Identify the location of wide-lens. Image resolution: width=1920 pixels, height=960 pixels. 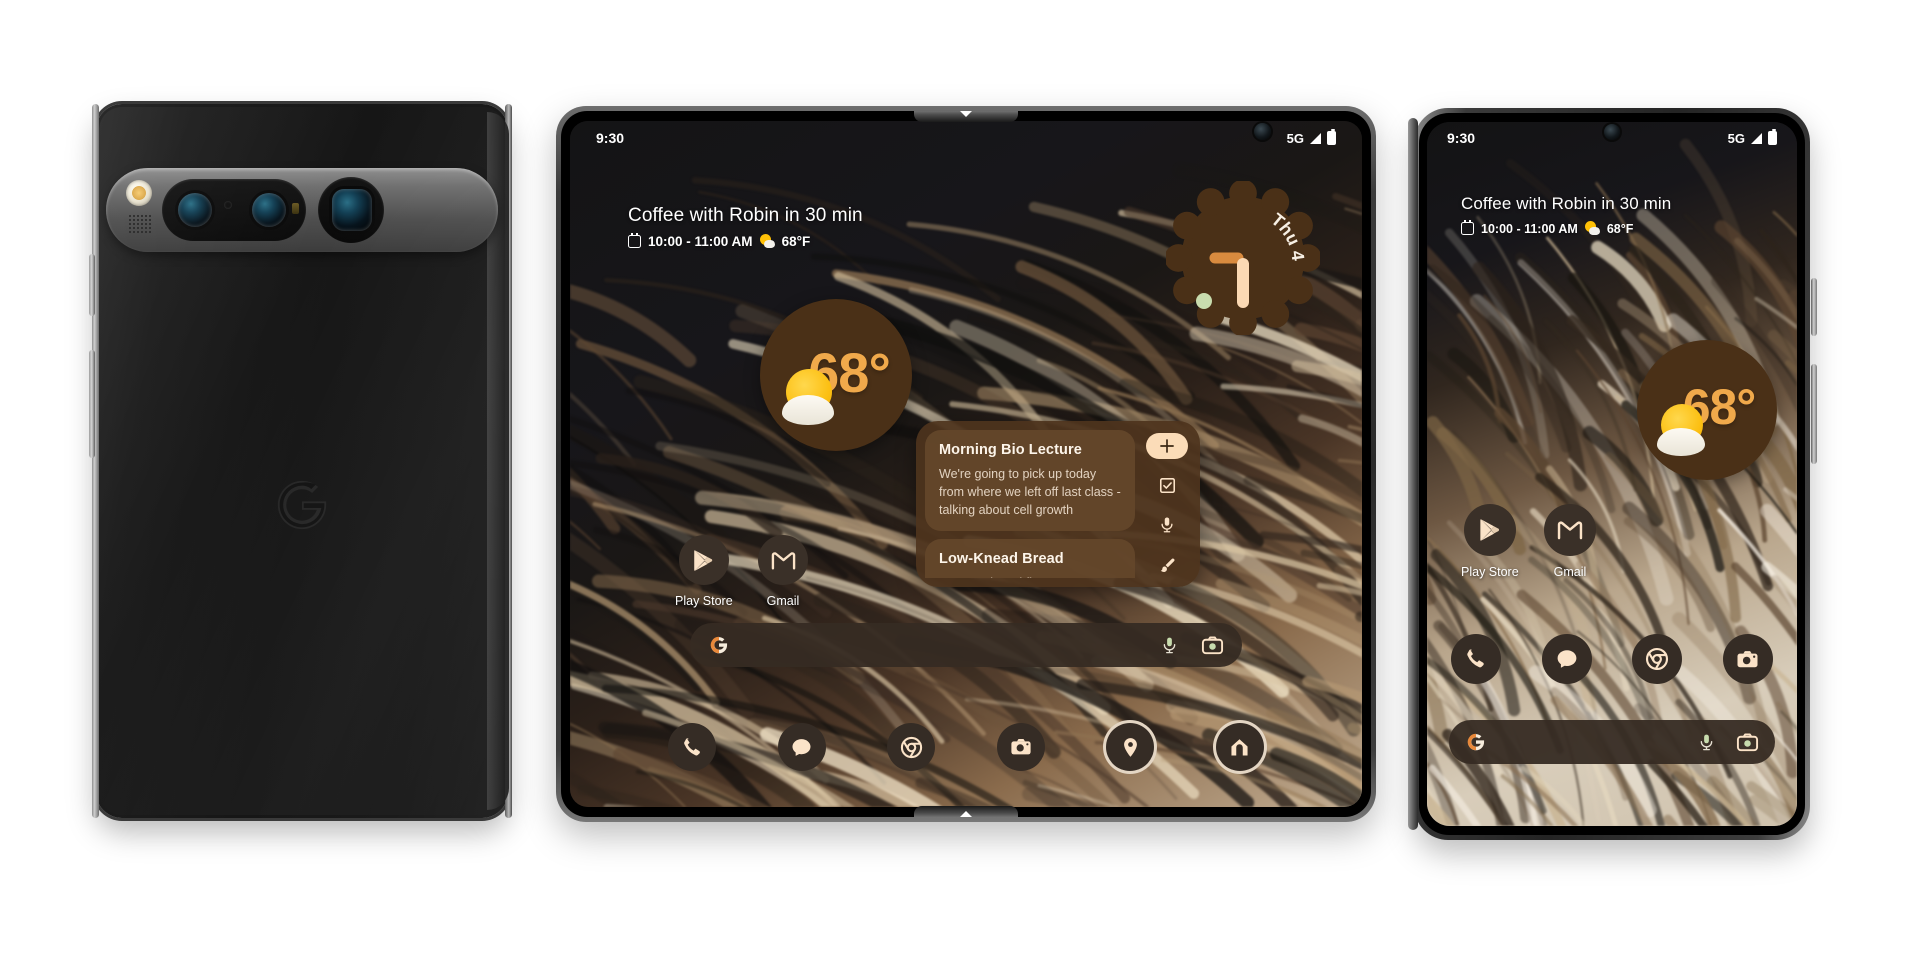
(195, 210).